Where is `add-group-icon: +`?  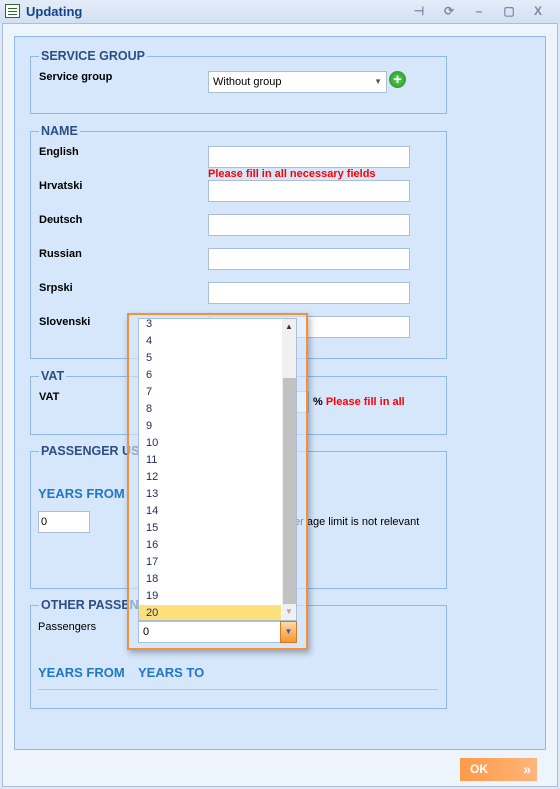
add-group-icon: + is located at coordinates (397, 79).